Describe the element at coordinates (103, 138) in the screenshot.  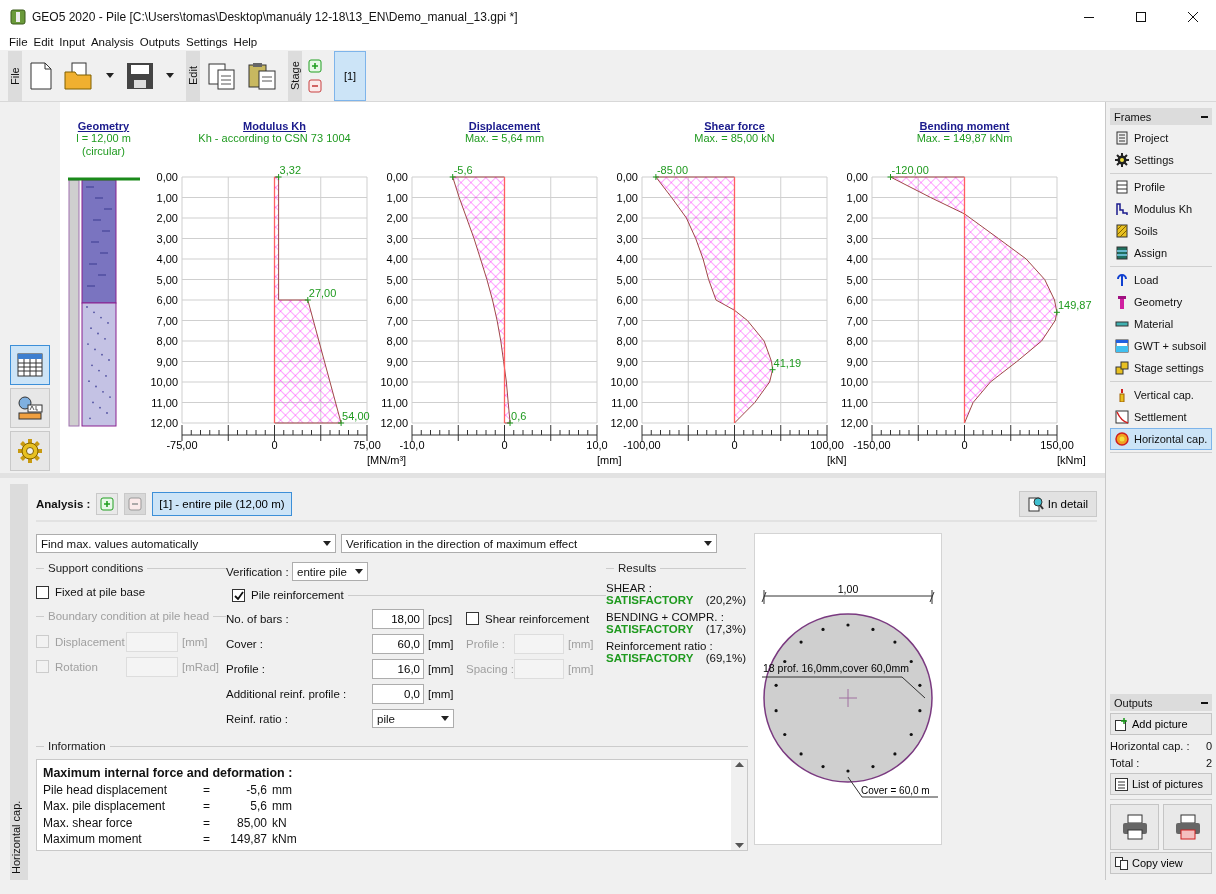
I see `chart-subtitle: l = 12,00 m` at that location.